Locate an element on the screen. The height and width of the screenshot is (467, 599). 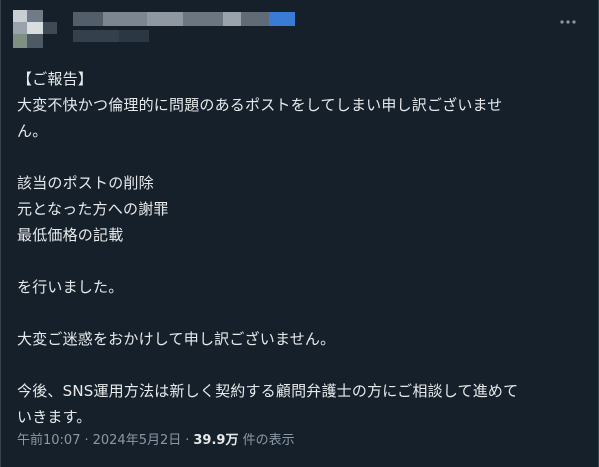
more-horizontal-icon is located at coordinates (568, 22).